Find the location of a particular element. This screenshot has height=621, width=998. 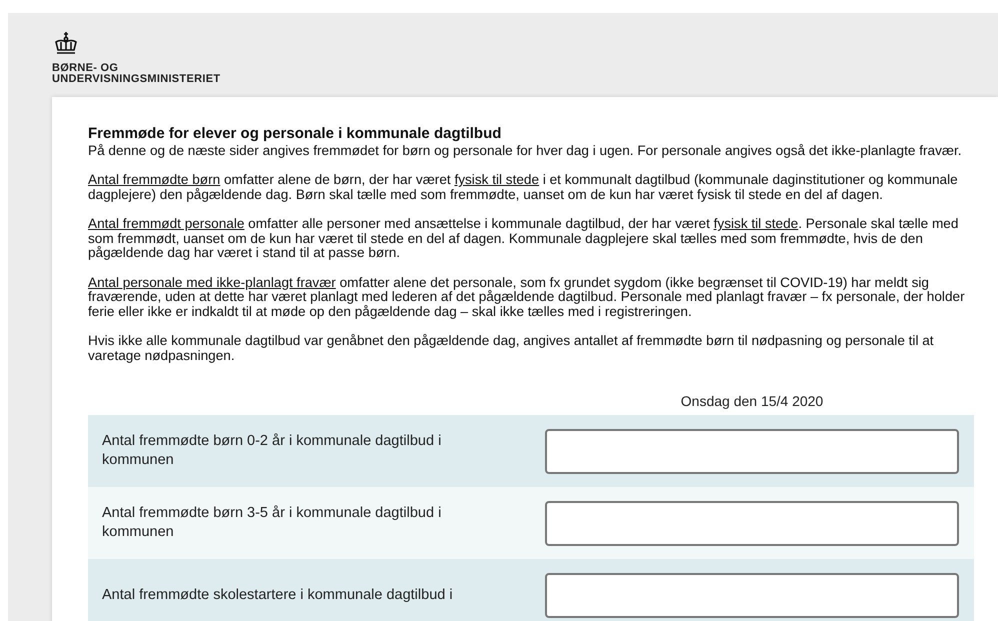

info-paragraph: Hvis ikke alle kommunale dagtilbud var genåbnet den pågældende dag, angives antallet af fremmødte børn til nødpasning og personale til at varetage nødpasningen. is located at coordinates (511, 348).